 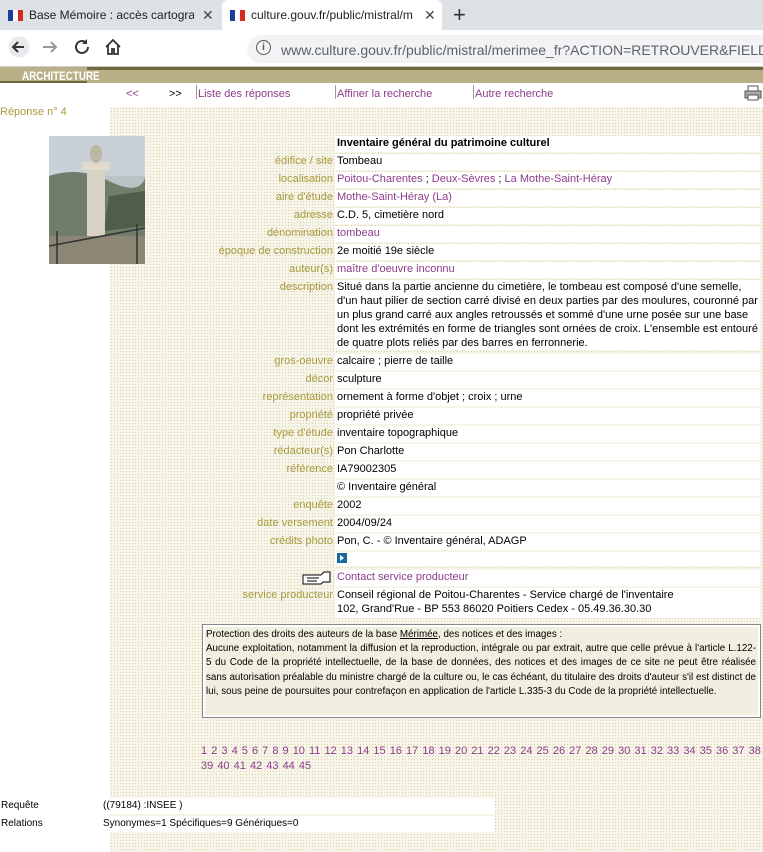 What do you see at coordinates (396, 751) in the screenshot?
I see `page-link-16: 16` at bounding box center [396, 751].